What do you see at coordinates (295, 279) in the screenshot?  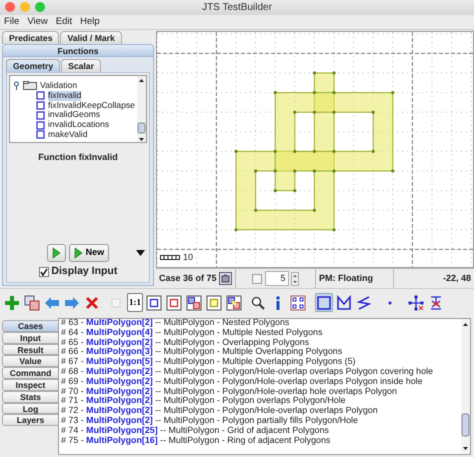 I see `spinner-arrows-icon` at bounding box center [295, 279].